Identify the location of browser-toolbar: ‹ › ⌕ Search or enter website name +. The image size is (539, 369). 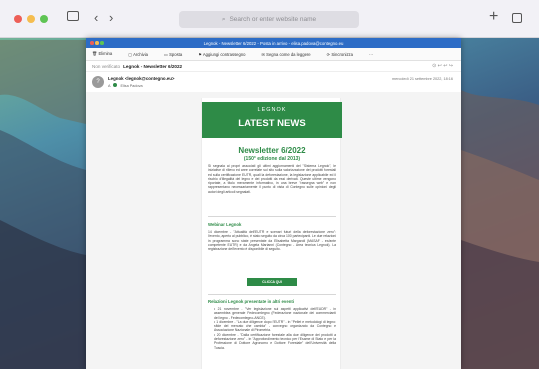
(269, 19).